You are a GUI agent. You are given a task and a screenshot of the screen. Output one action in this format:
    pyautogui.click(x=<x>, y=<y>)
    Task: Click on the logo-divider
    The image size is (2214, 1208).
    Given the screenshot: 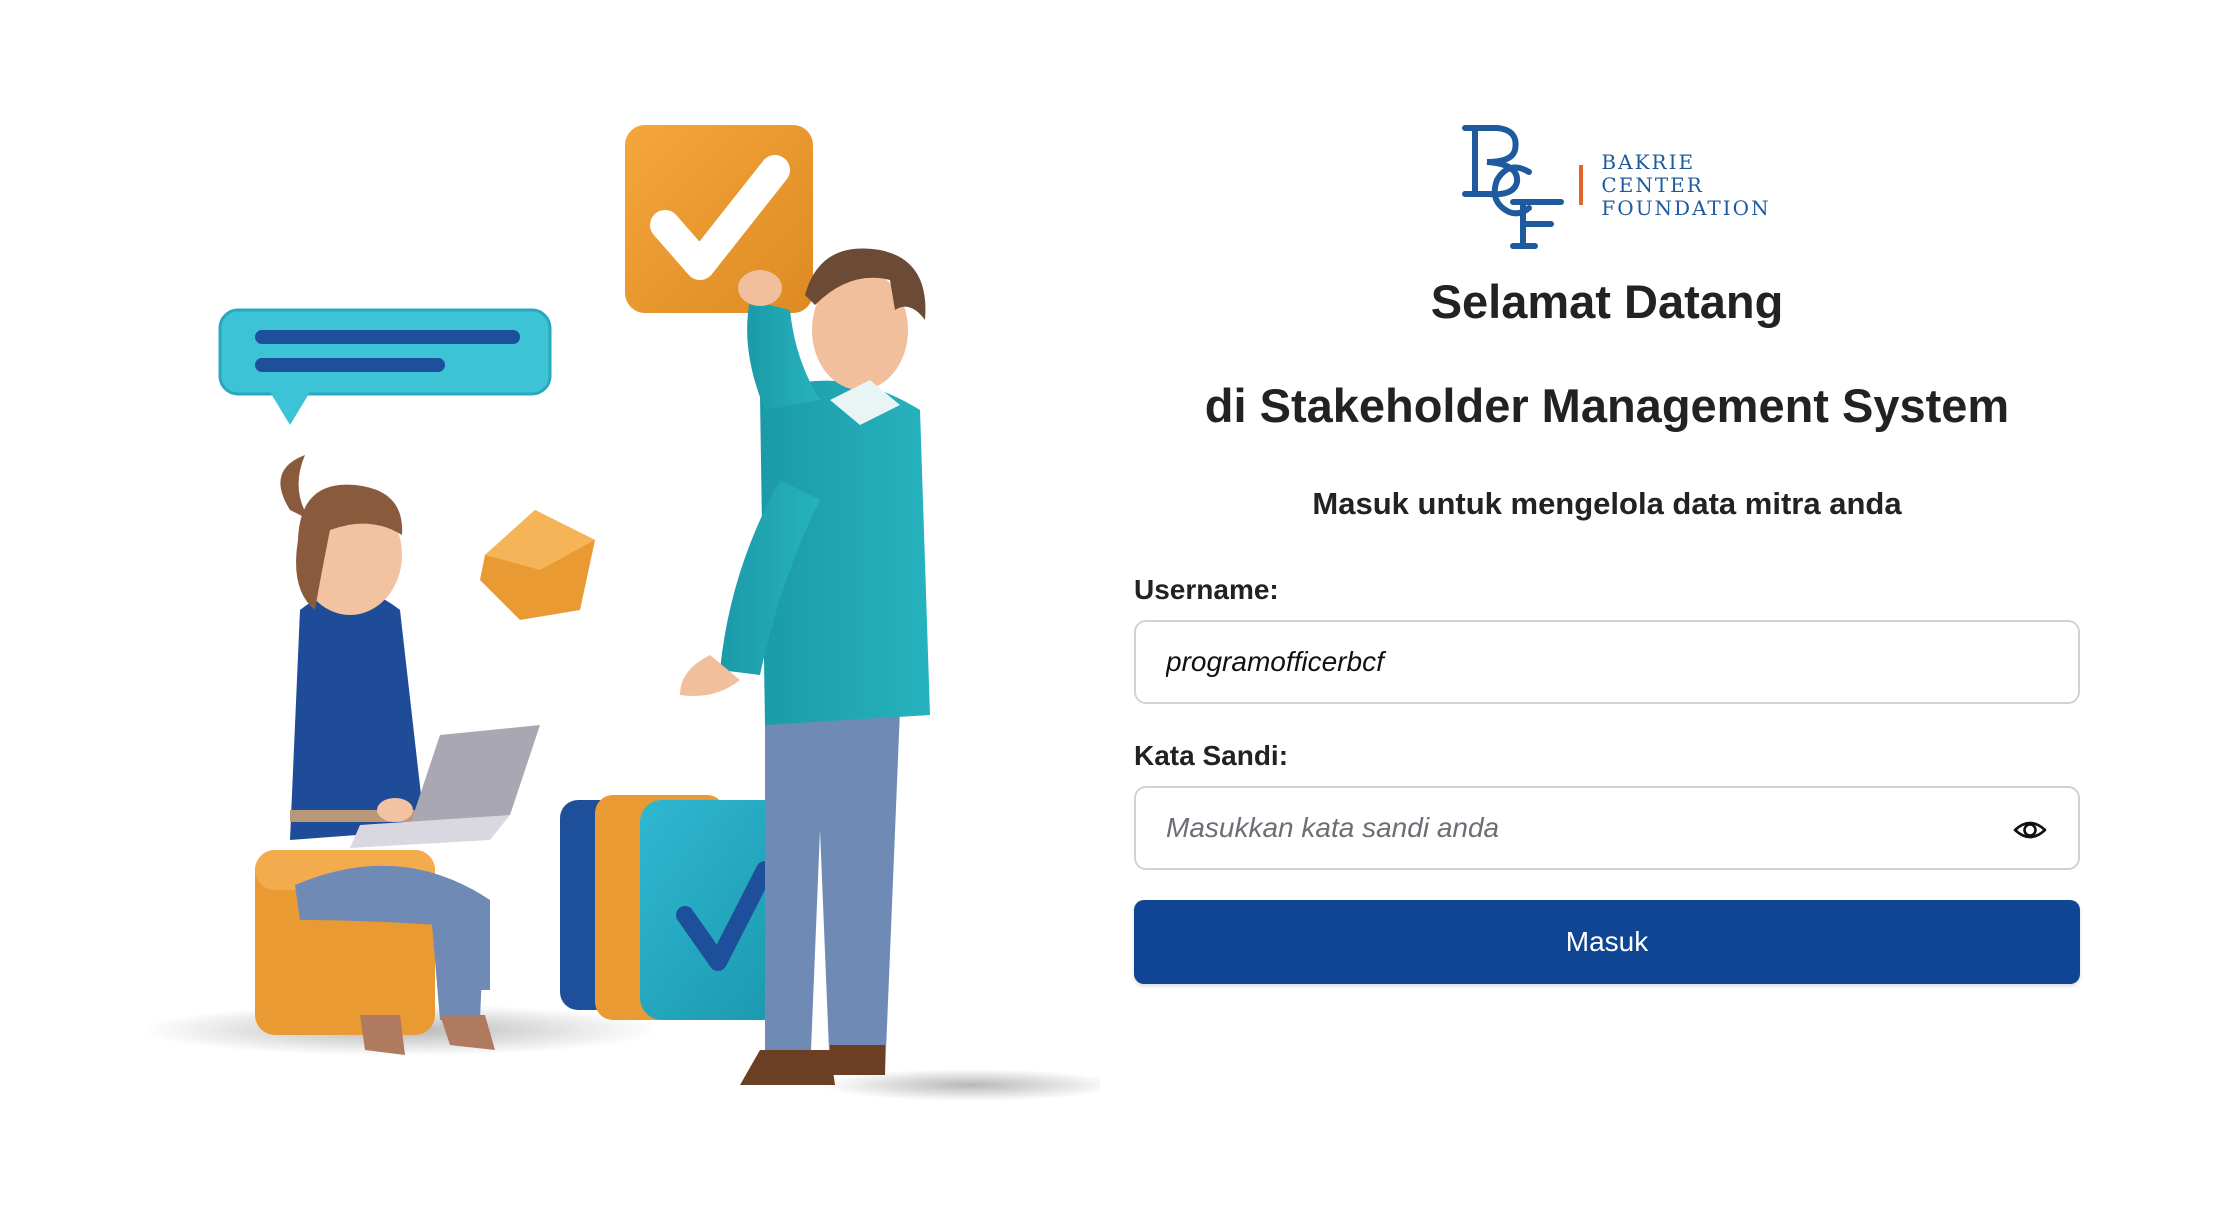 What is the action you would take?
    pyautogui.click(x=1581, y=185)
    